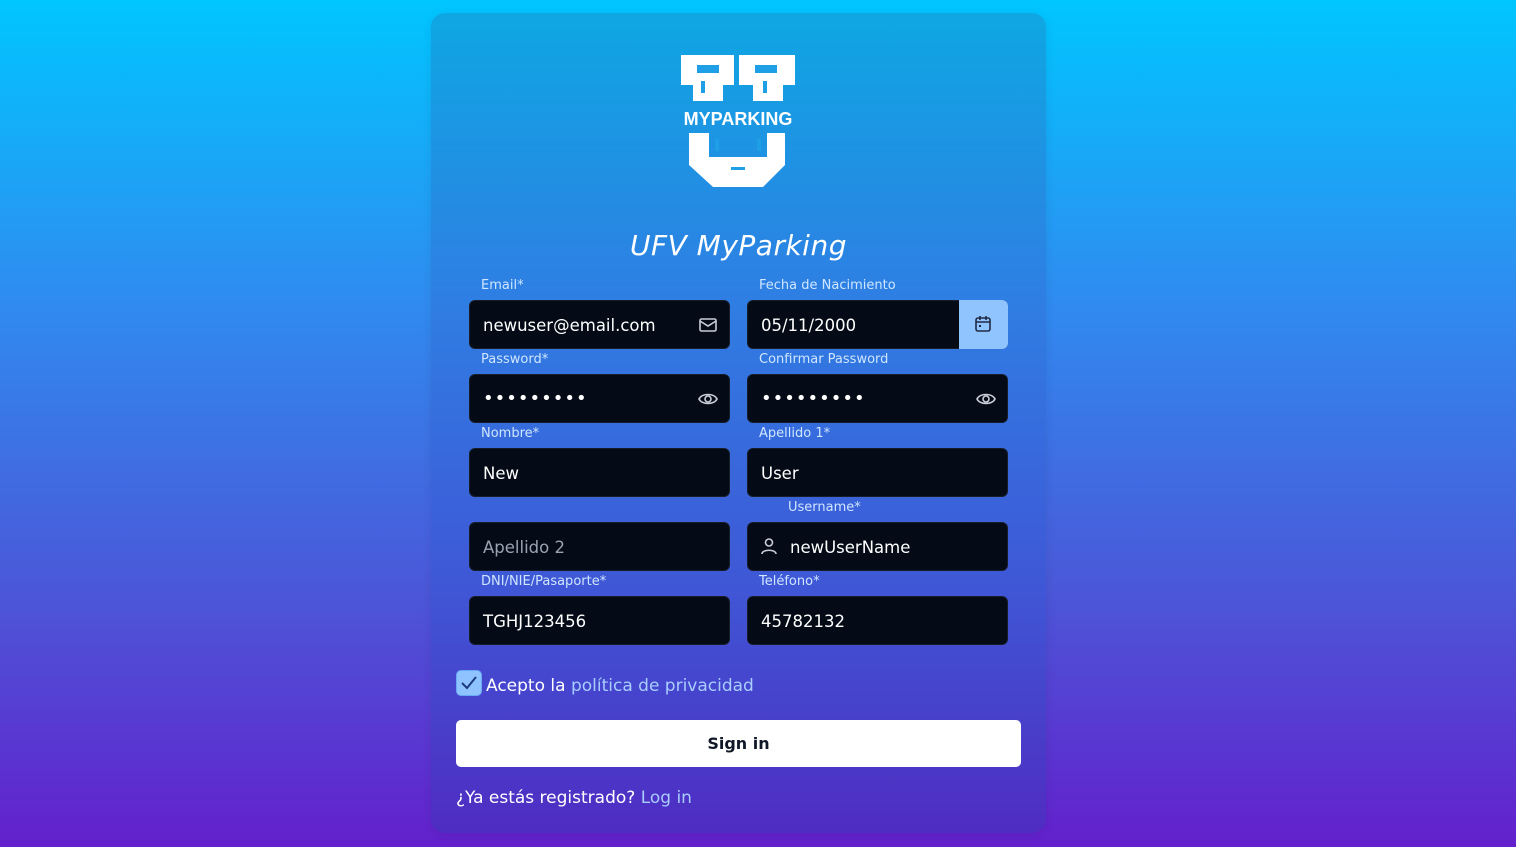 The width and height of the screenshot is (1516, 847). What do you see at coordinates (780, 473) in the screenshot?
I see `apellido1-value: User` at bounding box center [780, 473].